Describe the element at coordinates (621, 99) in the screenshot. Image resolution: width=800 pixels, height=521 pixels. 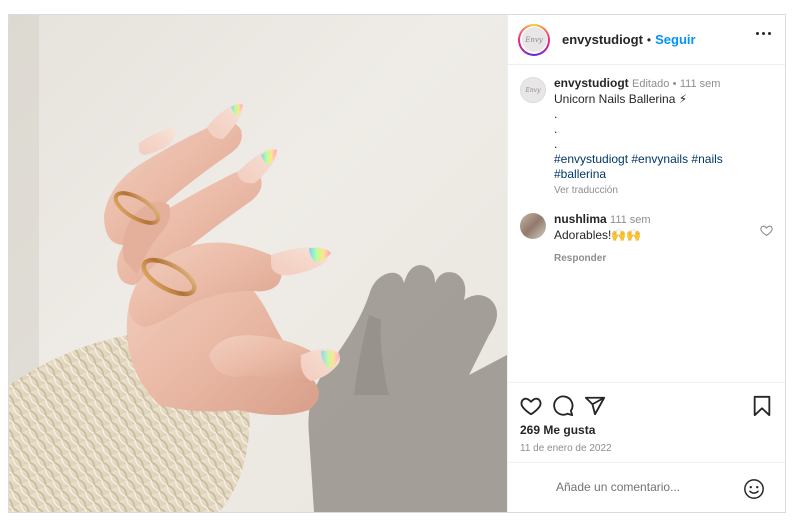
I see `caption-text: Unicorn Nails Ballerina ⚡` at that location.